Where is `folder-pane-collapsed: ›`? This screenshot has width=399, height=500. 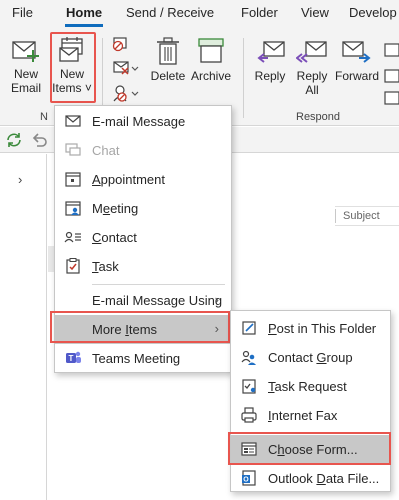
folder-pane-collapsed: › is located at coordinates (23, 327).